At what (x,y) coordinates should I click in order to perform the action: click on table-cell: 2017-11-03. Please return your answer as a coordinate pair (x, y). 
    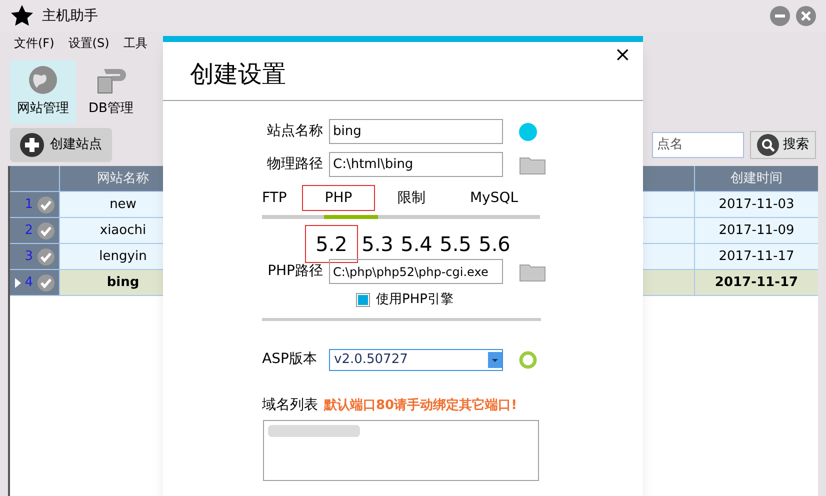
    Looking at the image, I should click on (756, 204).